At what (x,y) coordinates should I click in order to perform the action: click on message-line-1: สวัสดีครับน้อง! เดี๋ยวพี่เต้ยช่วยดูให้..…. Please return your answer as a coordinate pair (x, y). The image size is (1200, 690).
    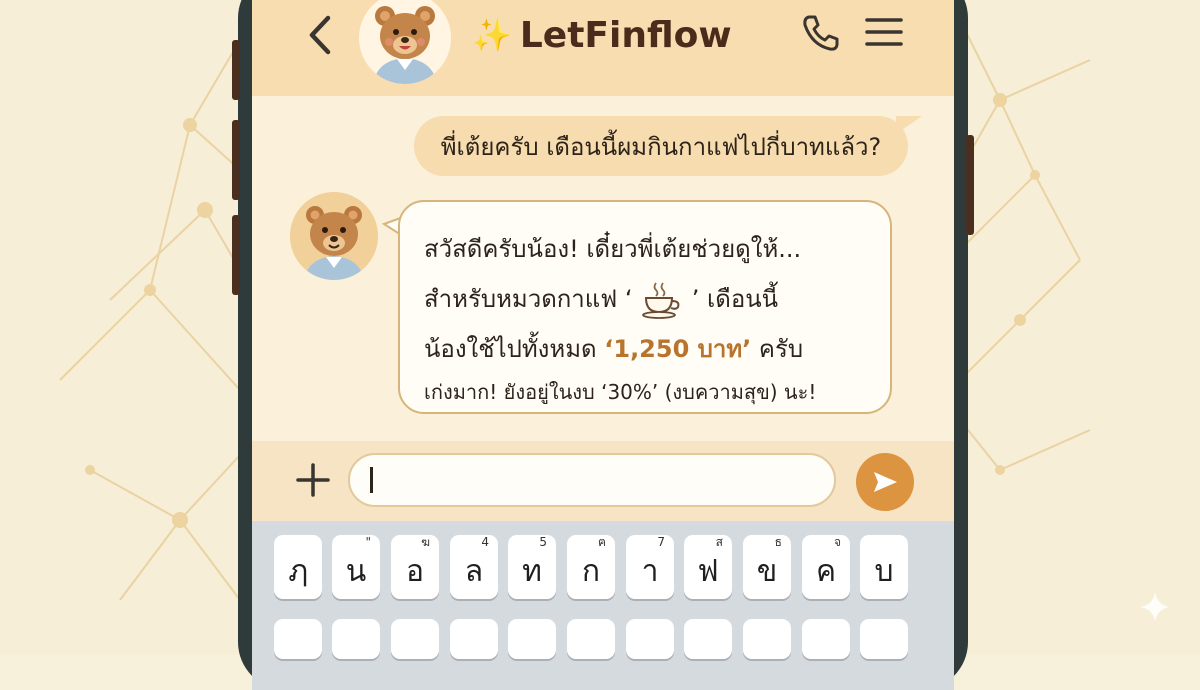
    Looking at the image, I should click on (613, 249).